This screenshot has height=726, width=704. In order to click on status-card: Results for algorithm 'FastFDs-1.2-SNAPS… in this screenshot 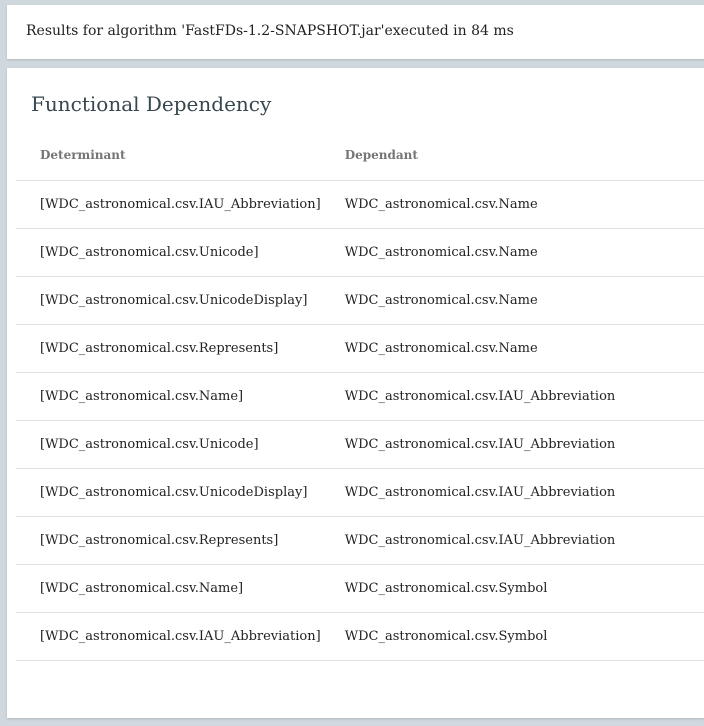, I will do `click(355, 32)`.